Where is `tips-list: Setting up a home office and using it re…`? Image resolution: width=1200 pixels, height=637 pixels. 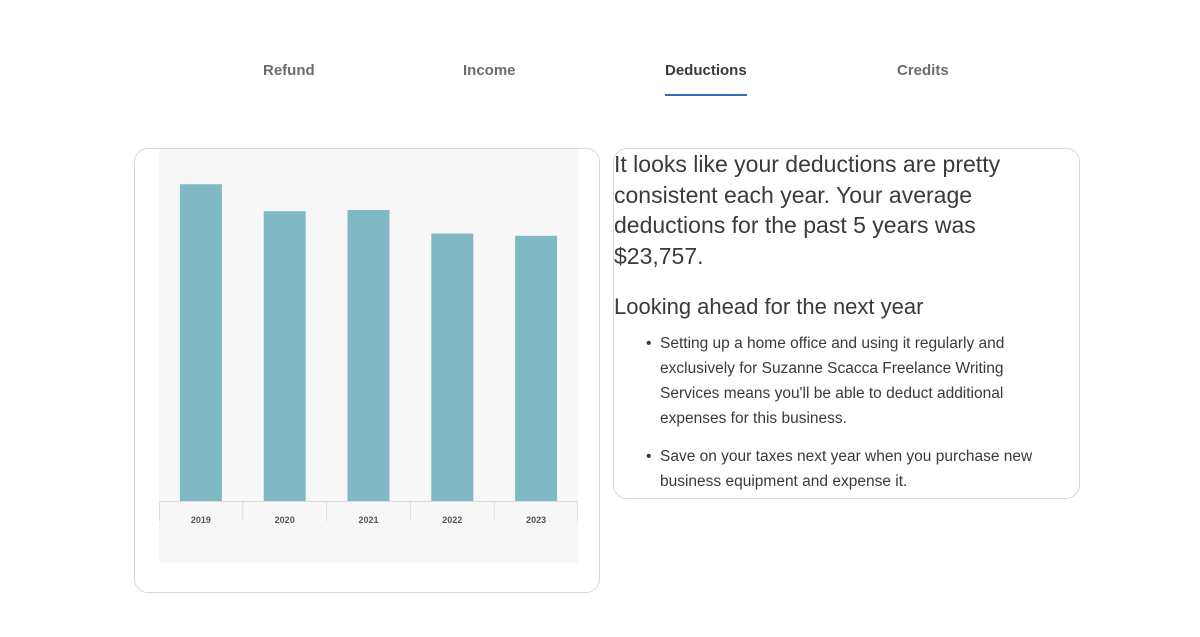 tips-list: Setting up a home office and using it re… is located at coordinates (855, 414).